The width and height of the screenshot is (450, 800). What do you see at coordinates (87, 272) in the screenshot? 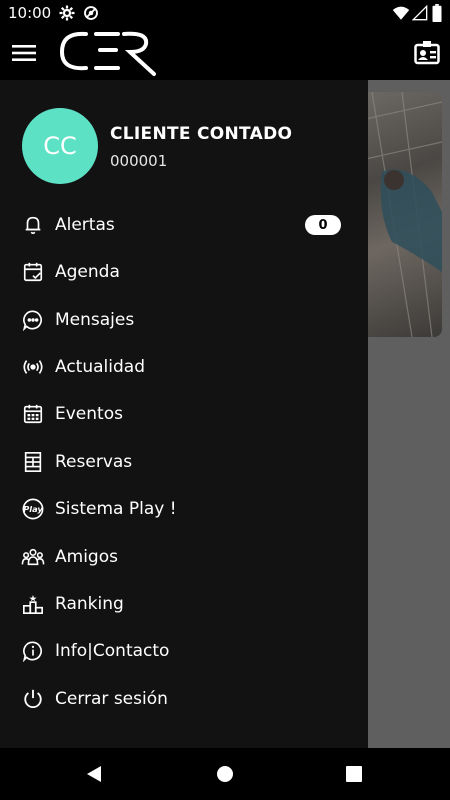
I see `menu-item-label: Agenda` at bounding box center [87, 272].